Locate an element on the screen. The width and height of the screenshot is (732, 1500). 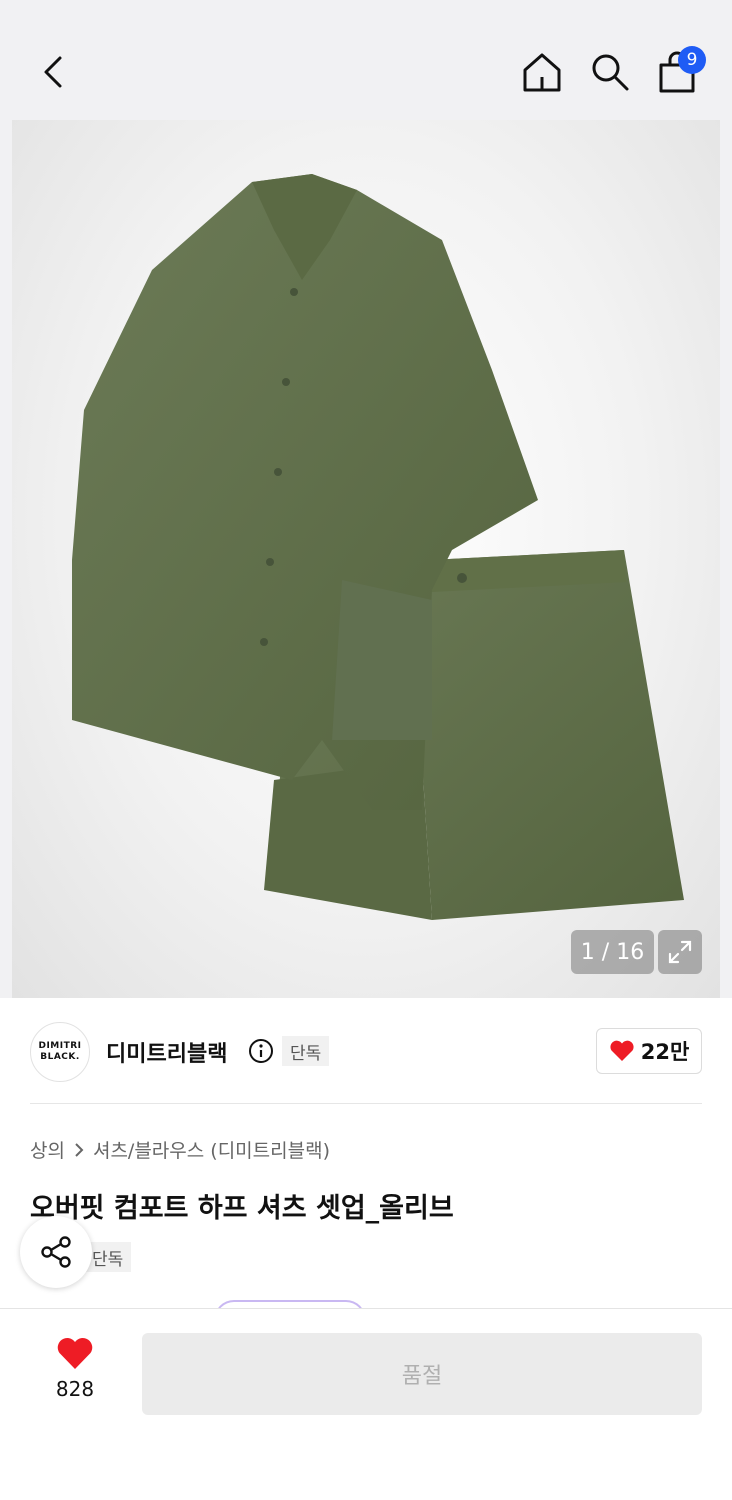
brand-like-button: 22만 is located at coordinates (649, 1051).